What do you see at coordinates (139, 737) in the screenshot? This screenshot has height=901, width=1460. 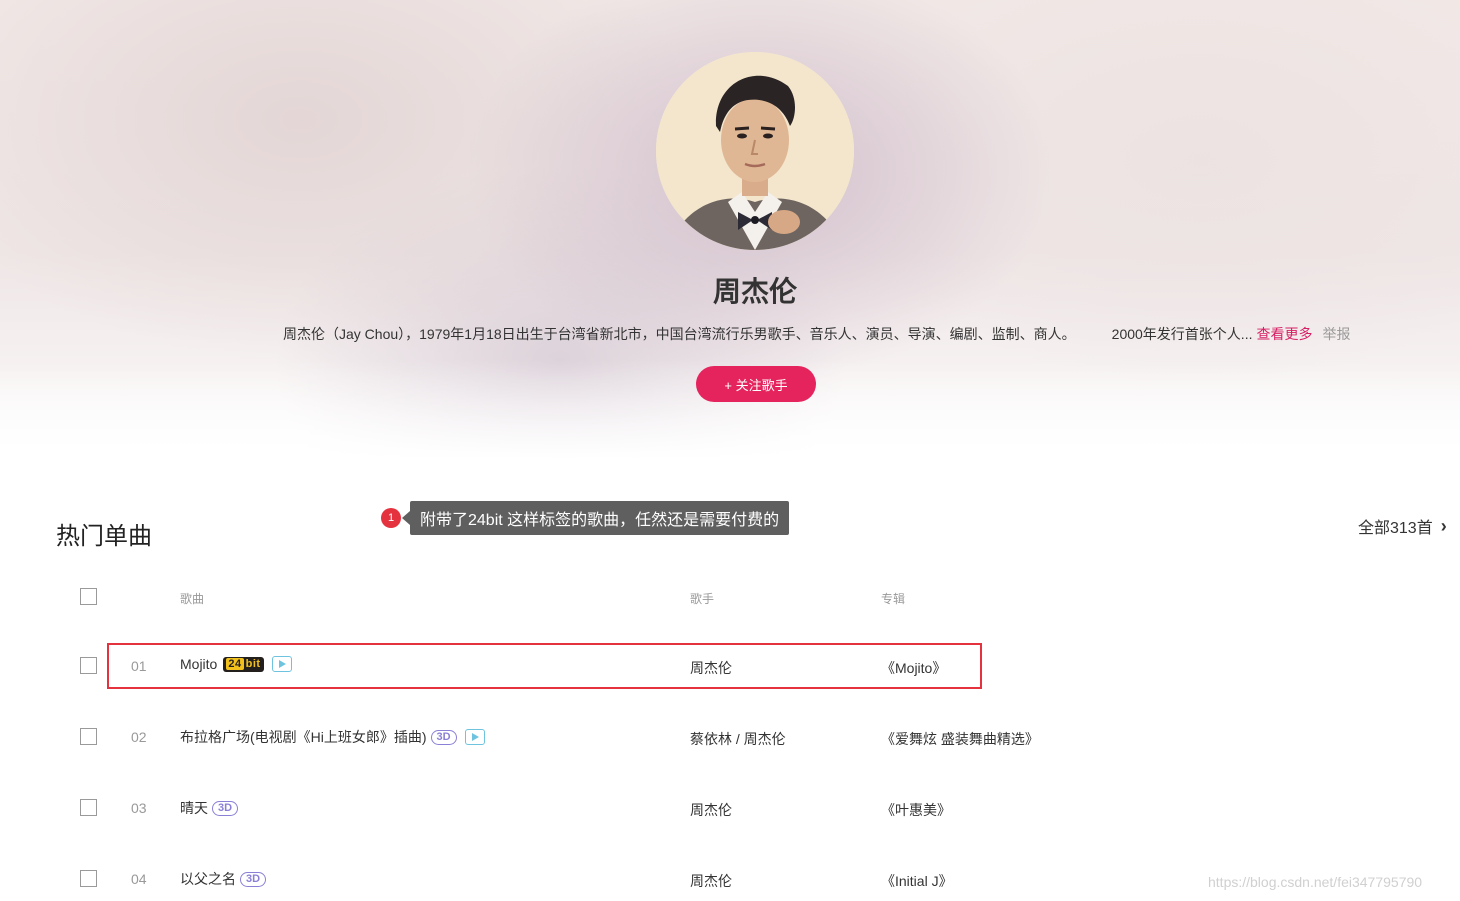 I see `song-rank: 02` at bounding box center [139, 737].